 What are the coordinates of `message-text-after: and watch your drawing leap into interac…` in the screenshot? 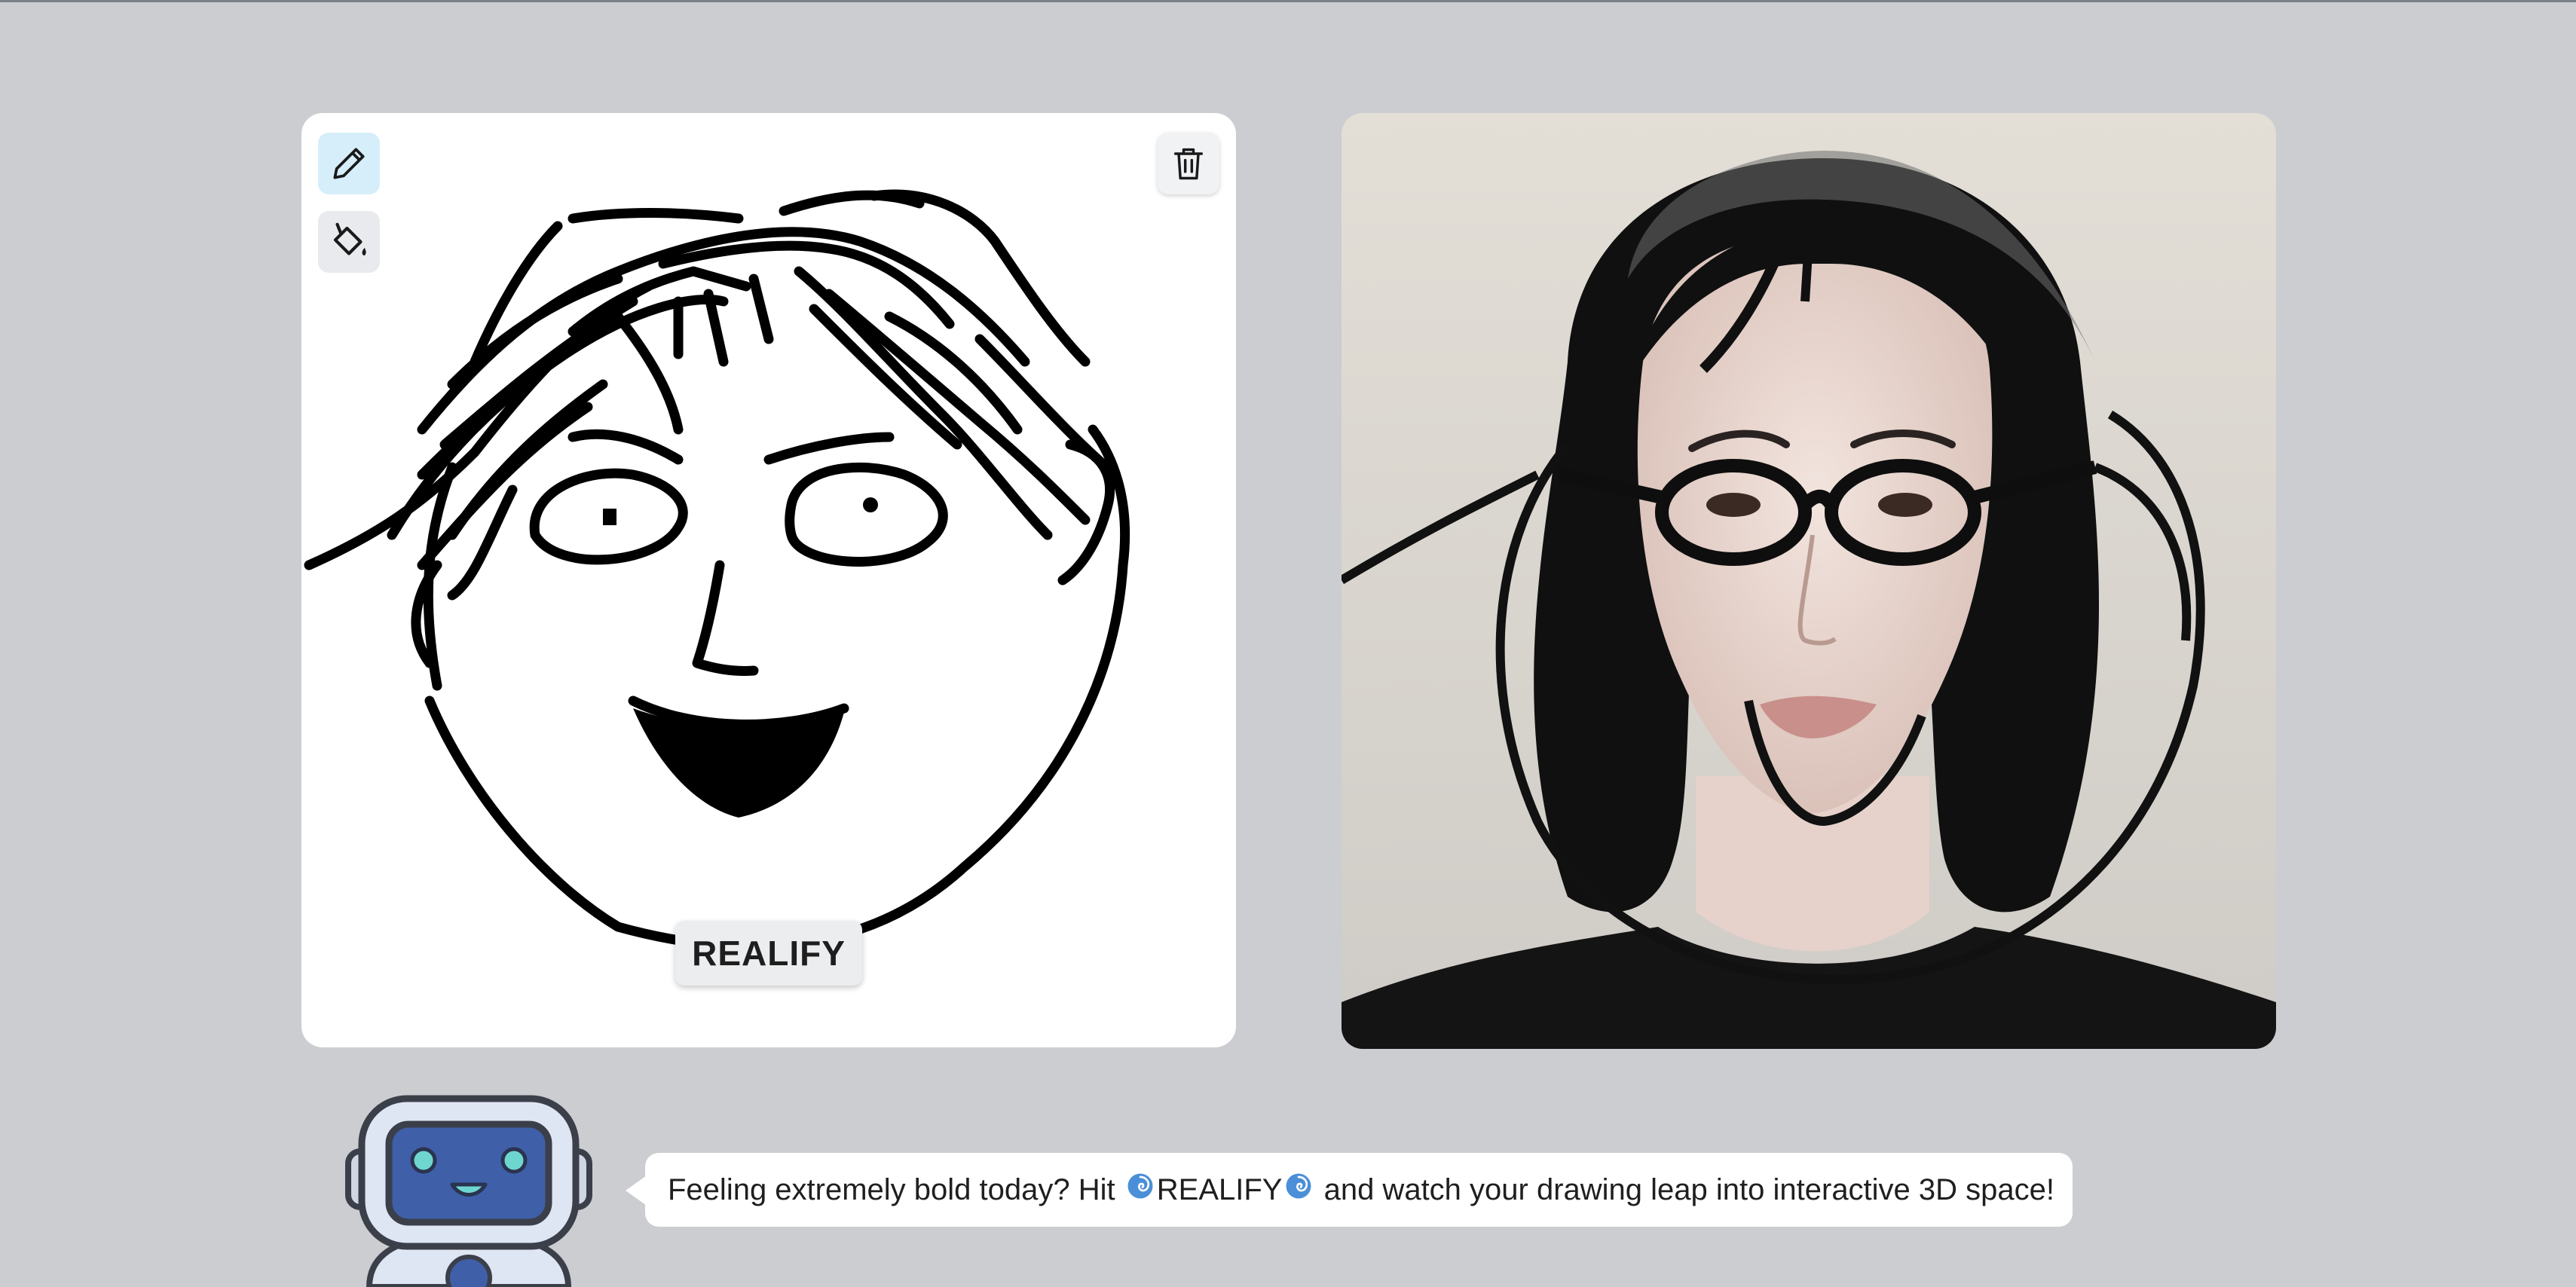 It's located at (1685, 1189).